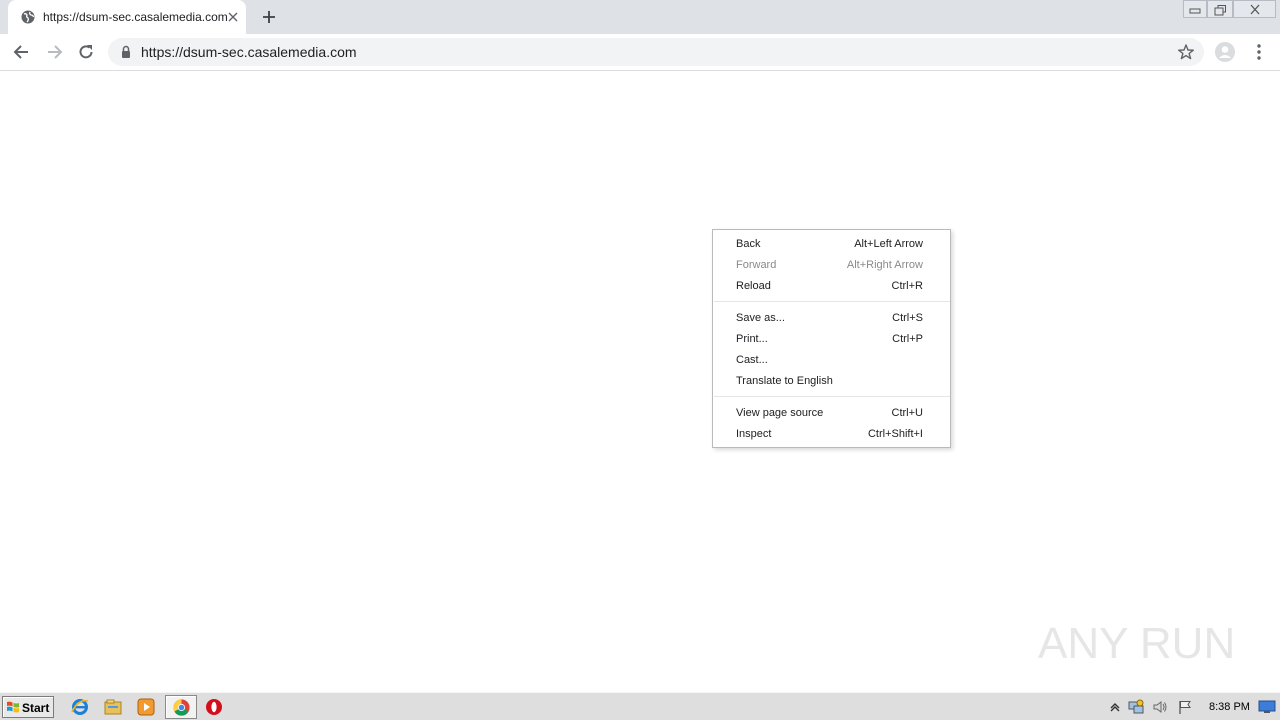 The height and width of the screenshot is (720, 1280). What do you see at coordinates (249, 52) in the screenshot?
I see `url-text: https://dsum-sec.casalemedia.com` at bounding box center [249, 52].